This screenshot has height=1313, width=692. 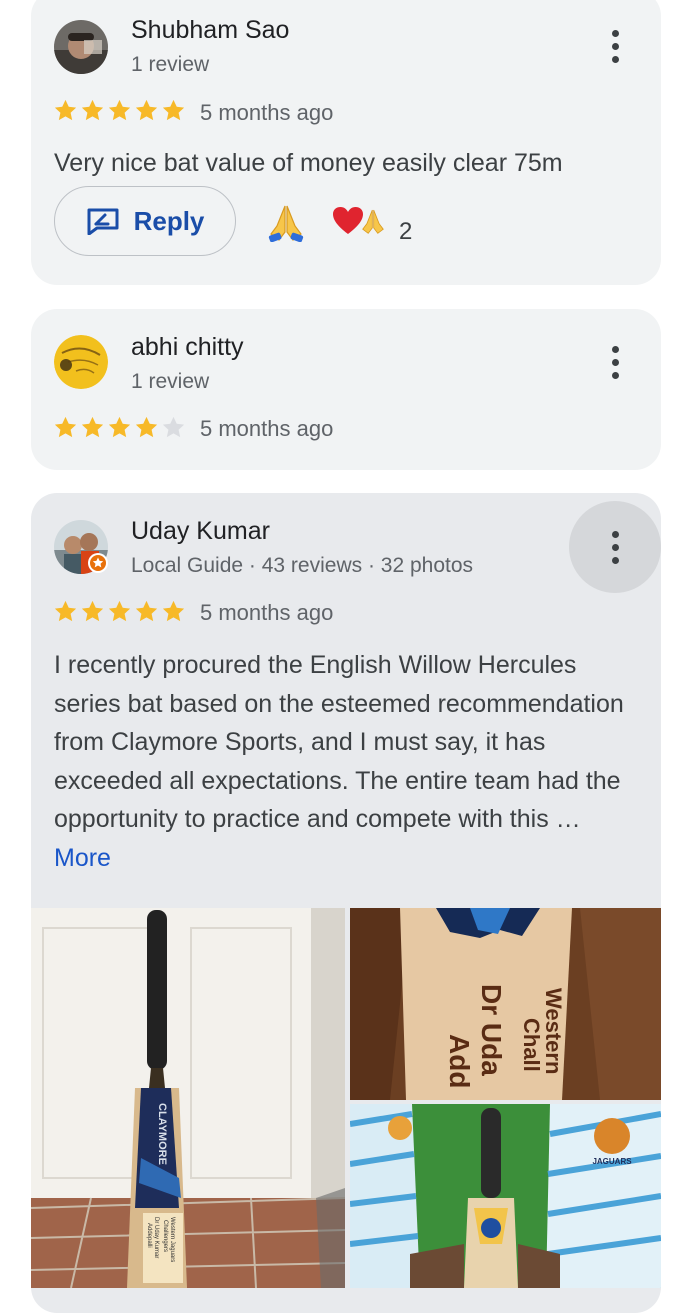 I want to click on closeup-text-line4: Add, so click(x=459, y=1061).